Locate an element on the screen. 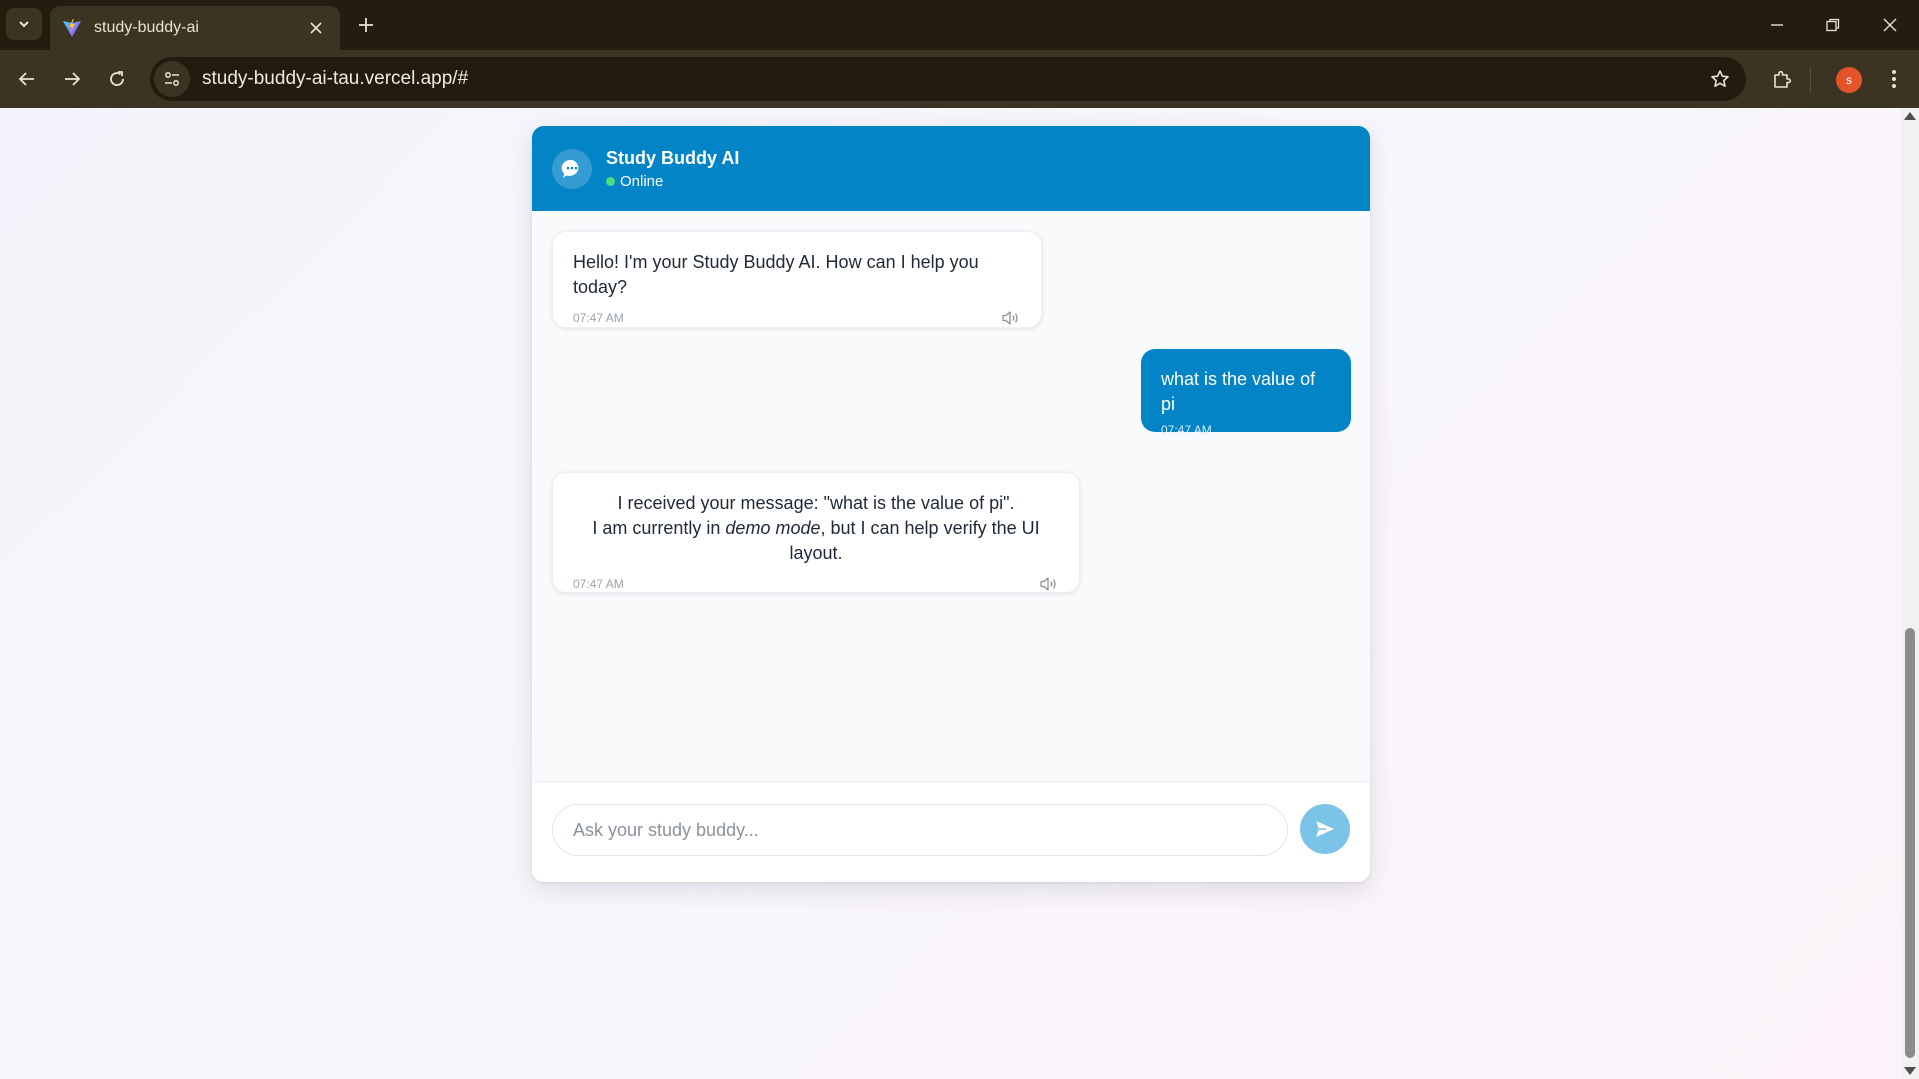 This screenshot has height=1079, width=1919. bot-name: Study Buddy AI is located at coordinates (673, 157).